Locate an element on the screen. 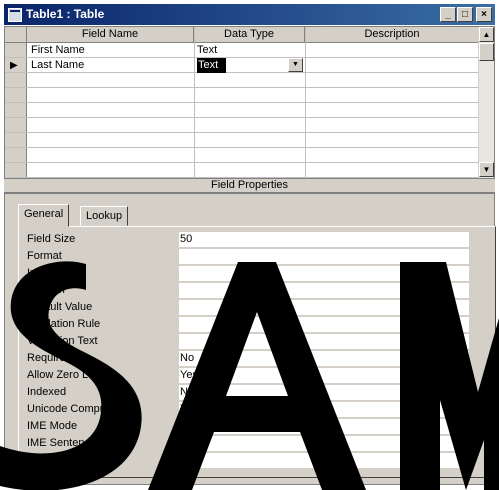 This screenshot has height=490, width=499. row2-data-type: Text is located at coordinates (211, 65).